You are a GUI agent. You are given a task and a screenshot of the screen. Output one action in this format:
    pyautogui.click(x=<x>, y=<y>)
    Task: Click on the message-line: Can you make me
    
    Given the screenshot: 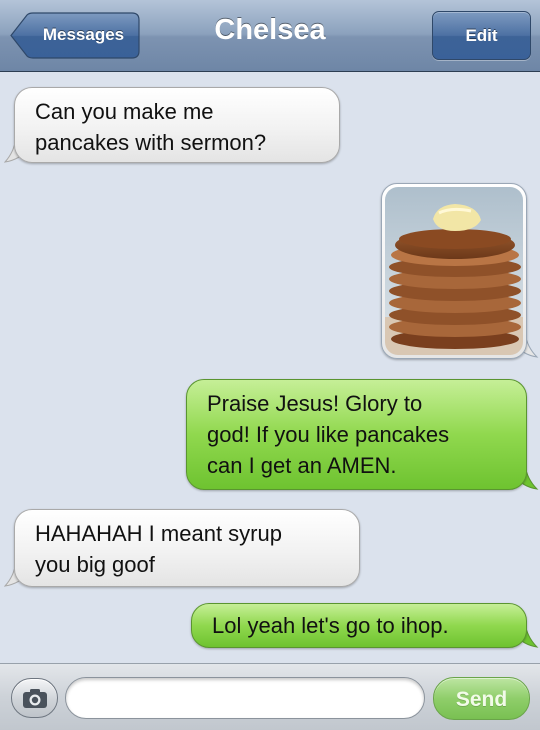 What is the action you would take?
    pyautogui.click(x=124, y=111)
    